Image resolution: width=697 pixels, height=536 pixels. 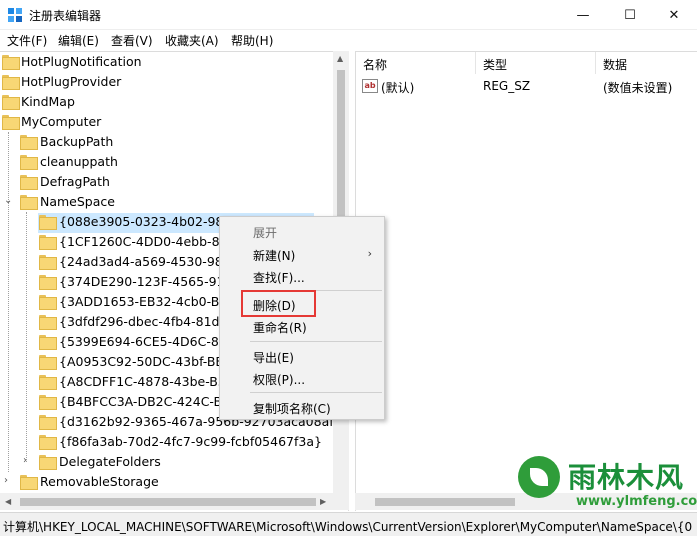 What do you see at coordinates (348, 15) in the screenshot?
I see `title-bar: 注册表编辑器 — ☐ ✕` at bounding box center [348, 15].